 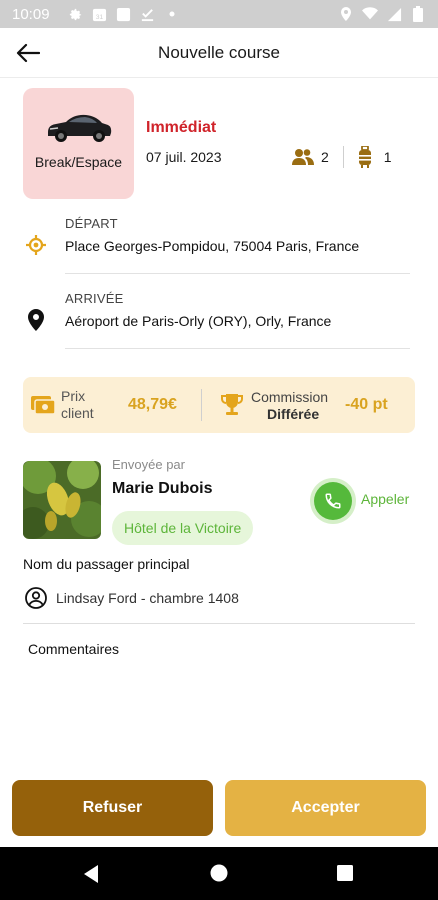 What do you see at coordinates (303, 157) in the screenshot?
I see `passengers-icon` at bounding box center [303, 157].